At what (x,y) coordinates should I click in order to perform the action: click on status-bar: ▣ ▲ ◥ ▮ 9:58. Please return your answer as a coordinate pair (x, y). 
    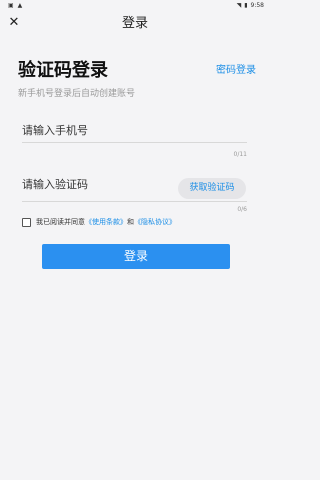
    Looking at the image, I should click on (135, 6).